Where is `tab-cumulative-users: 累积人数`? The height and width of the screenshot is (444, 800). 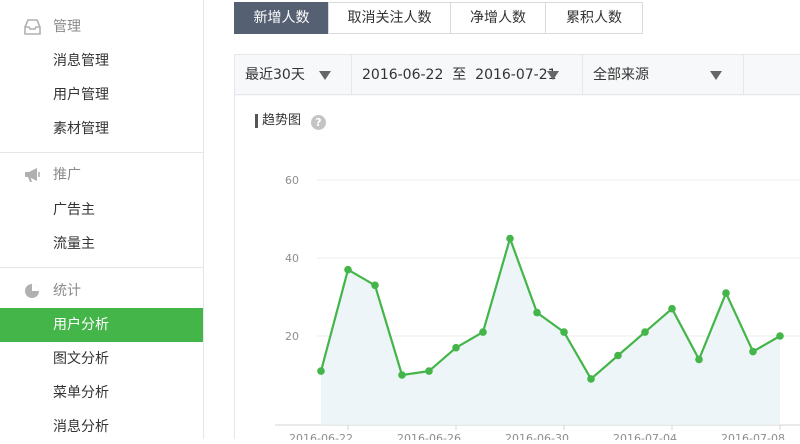
tab-cumulative-users: 累积人数 is located at coordinates (594, 18).